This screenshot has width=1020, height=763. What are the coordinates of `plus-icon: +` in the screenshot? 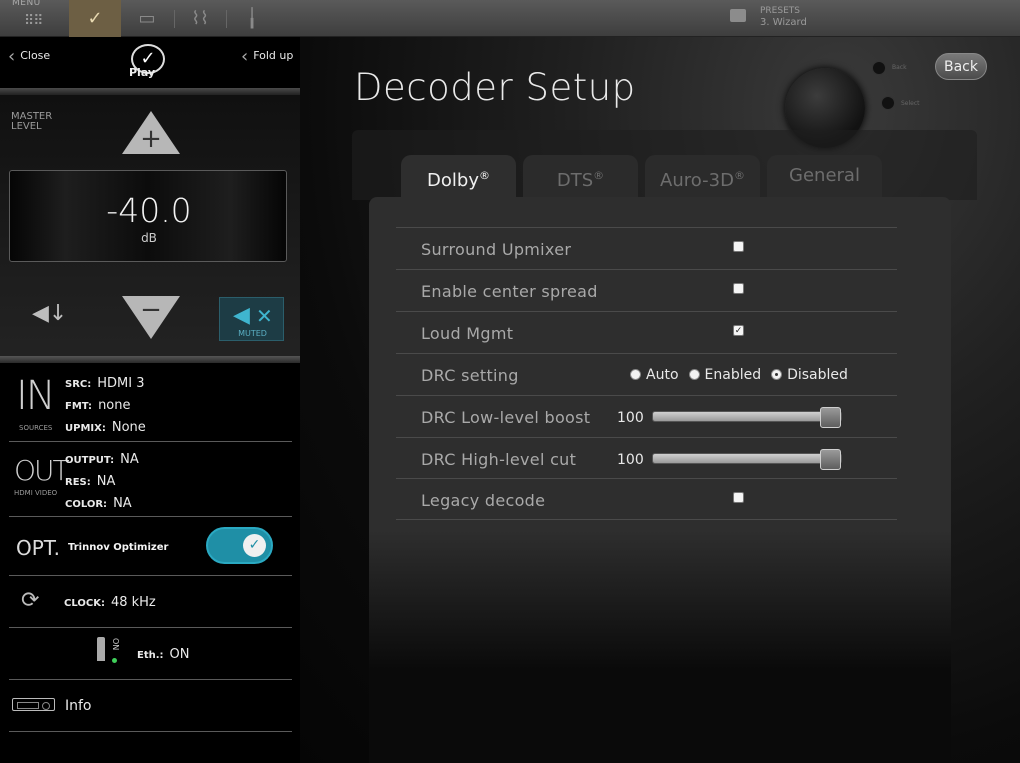 It's located at (151, 139).